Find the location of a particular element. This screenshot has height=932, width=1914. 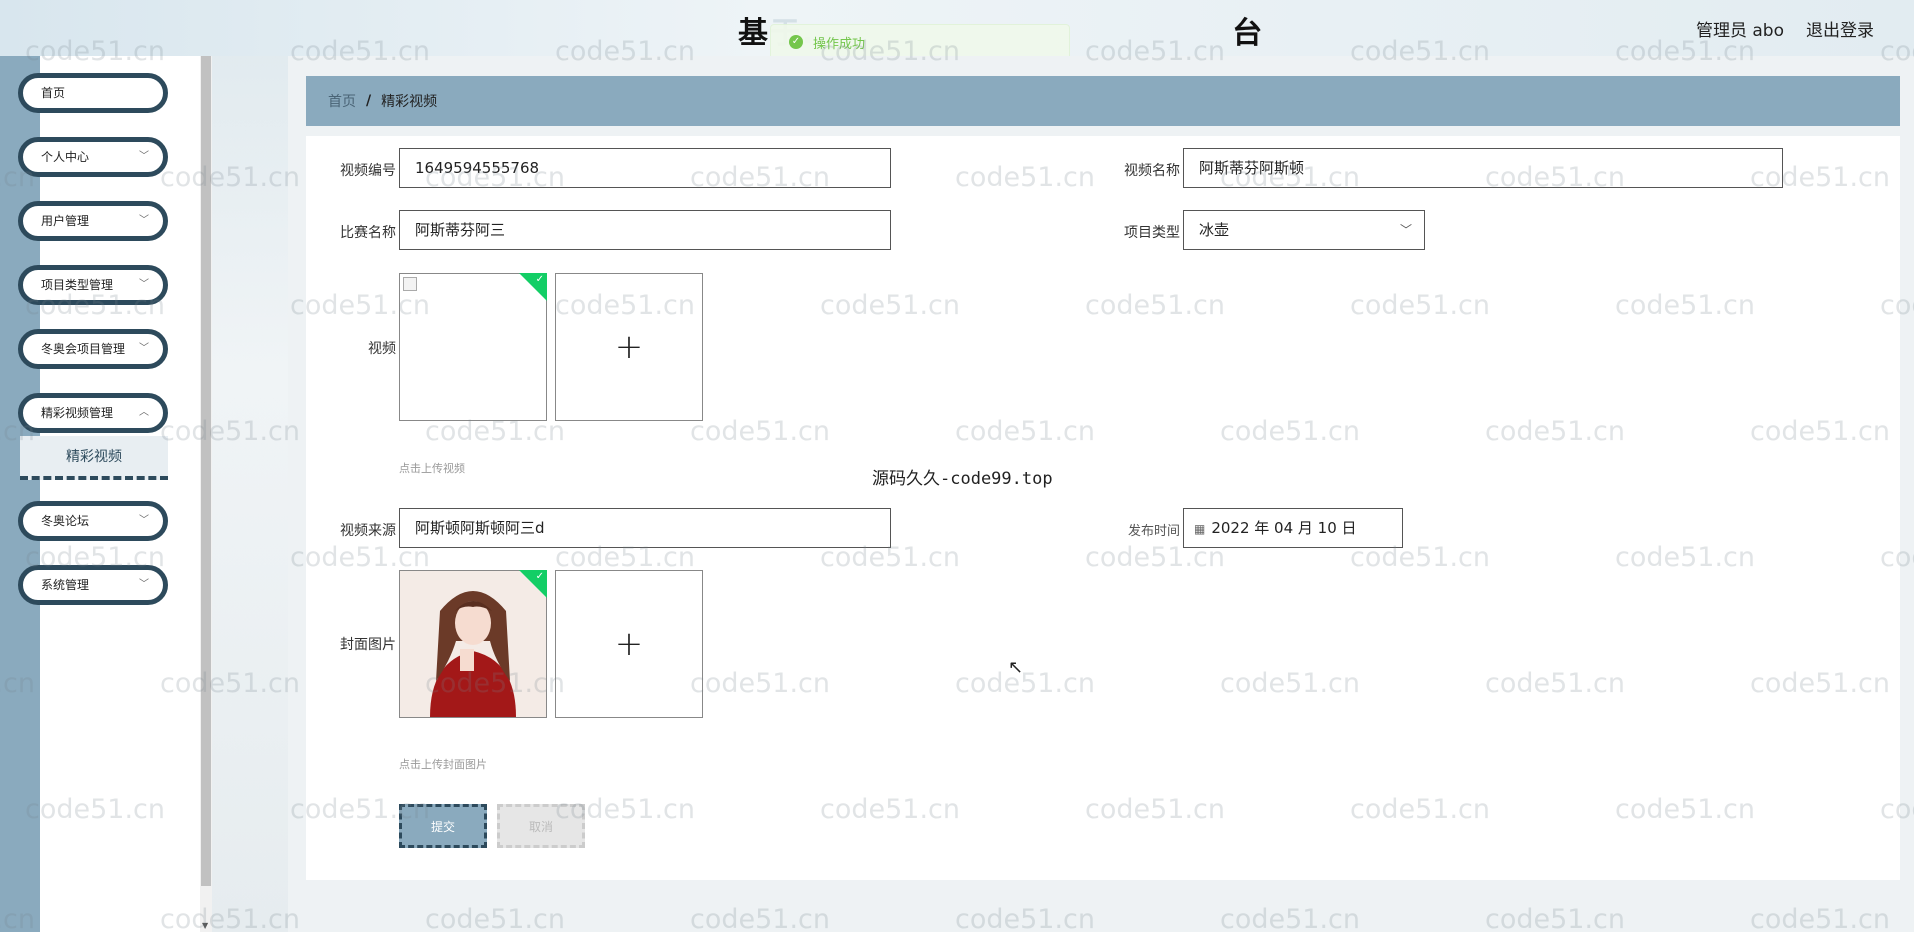

sidebar-item-highlight-video-management: 精彩视频管理 ︿ is located at coordinates (93, 413).